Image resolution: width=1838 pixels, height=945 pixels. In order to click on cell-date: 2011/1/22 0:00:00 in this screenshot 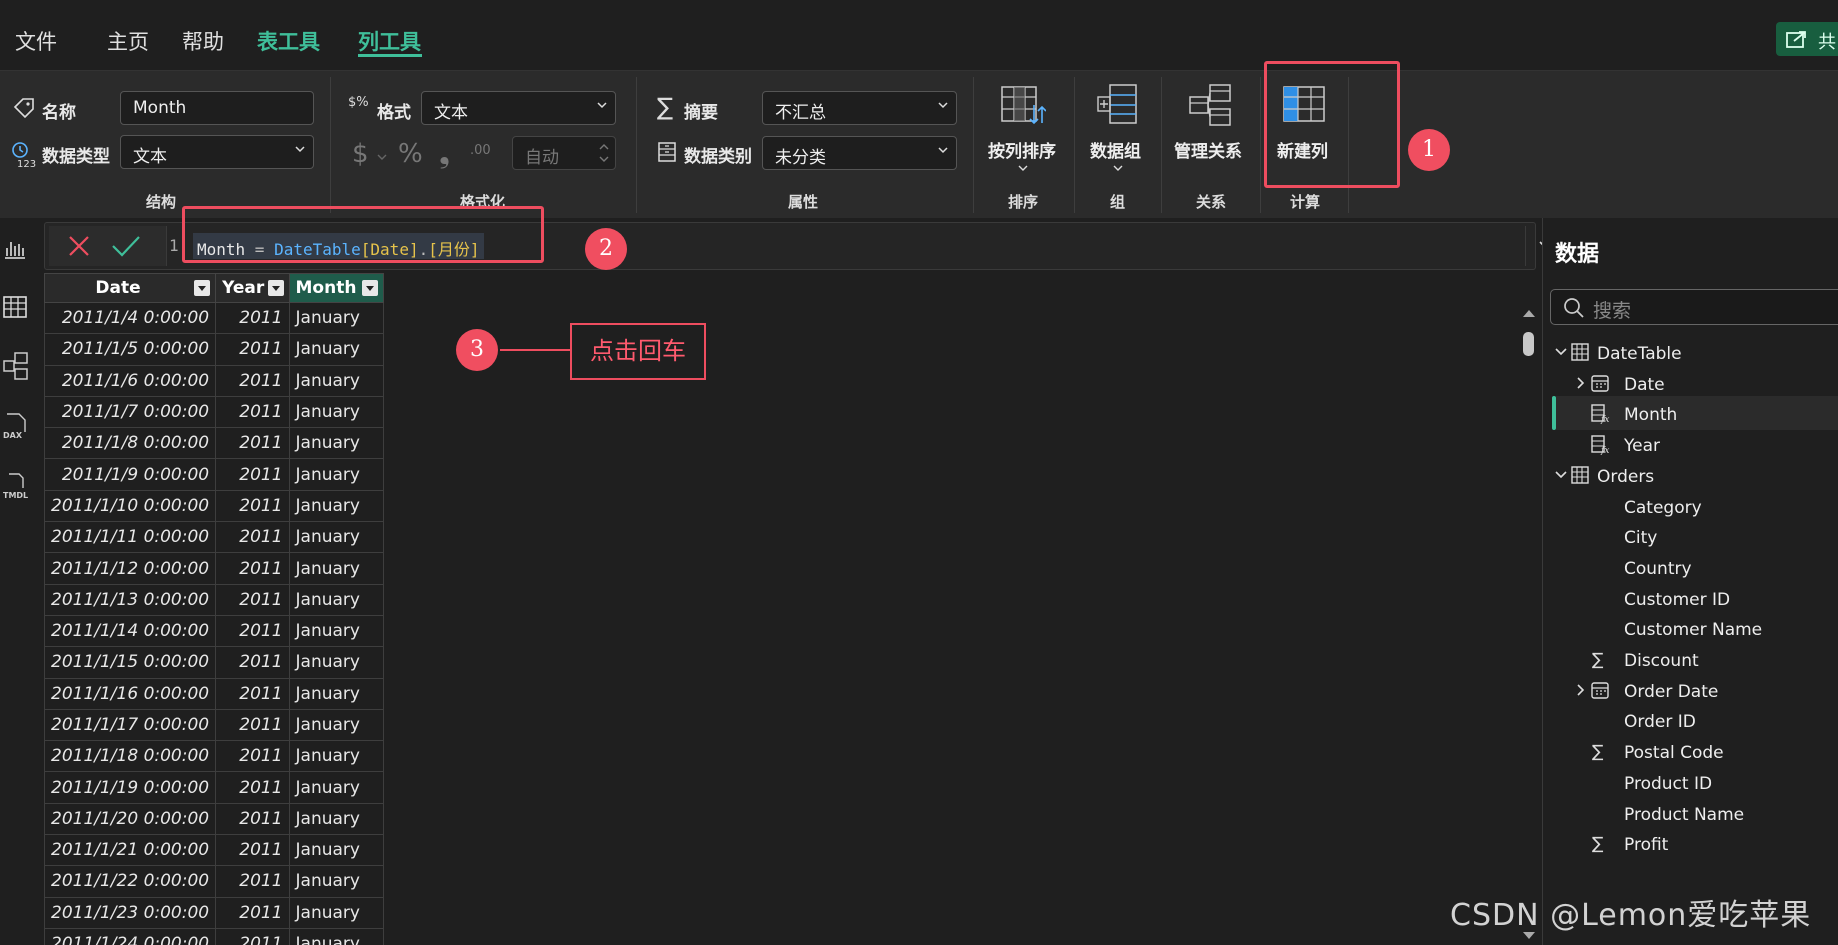, I will do `click(130, 881)`.